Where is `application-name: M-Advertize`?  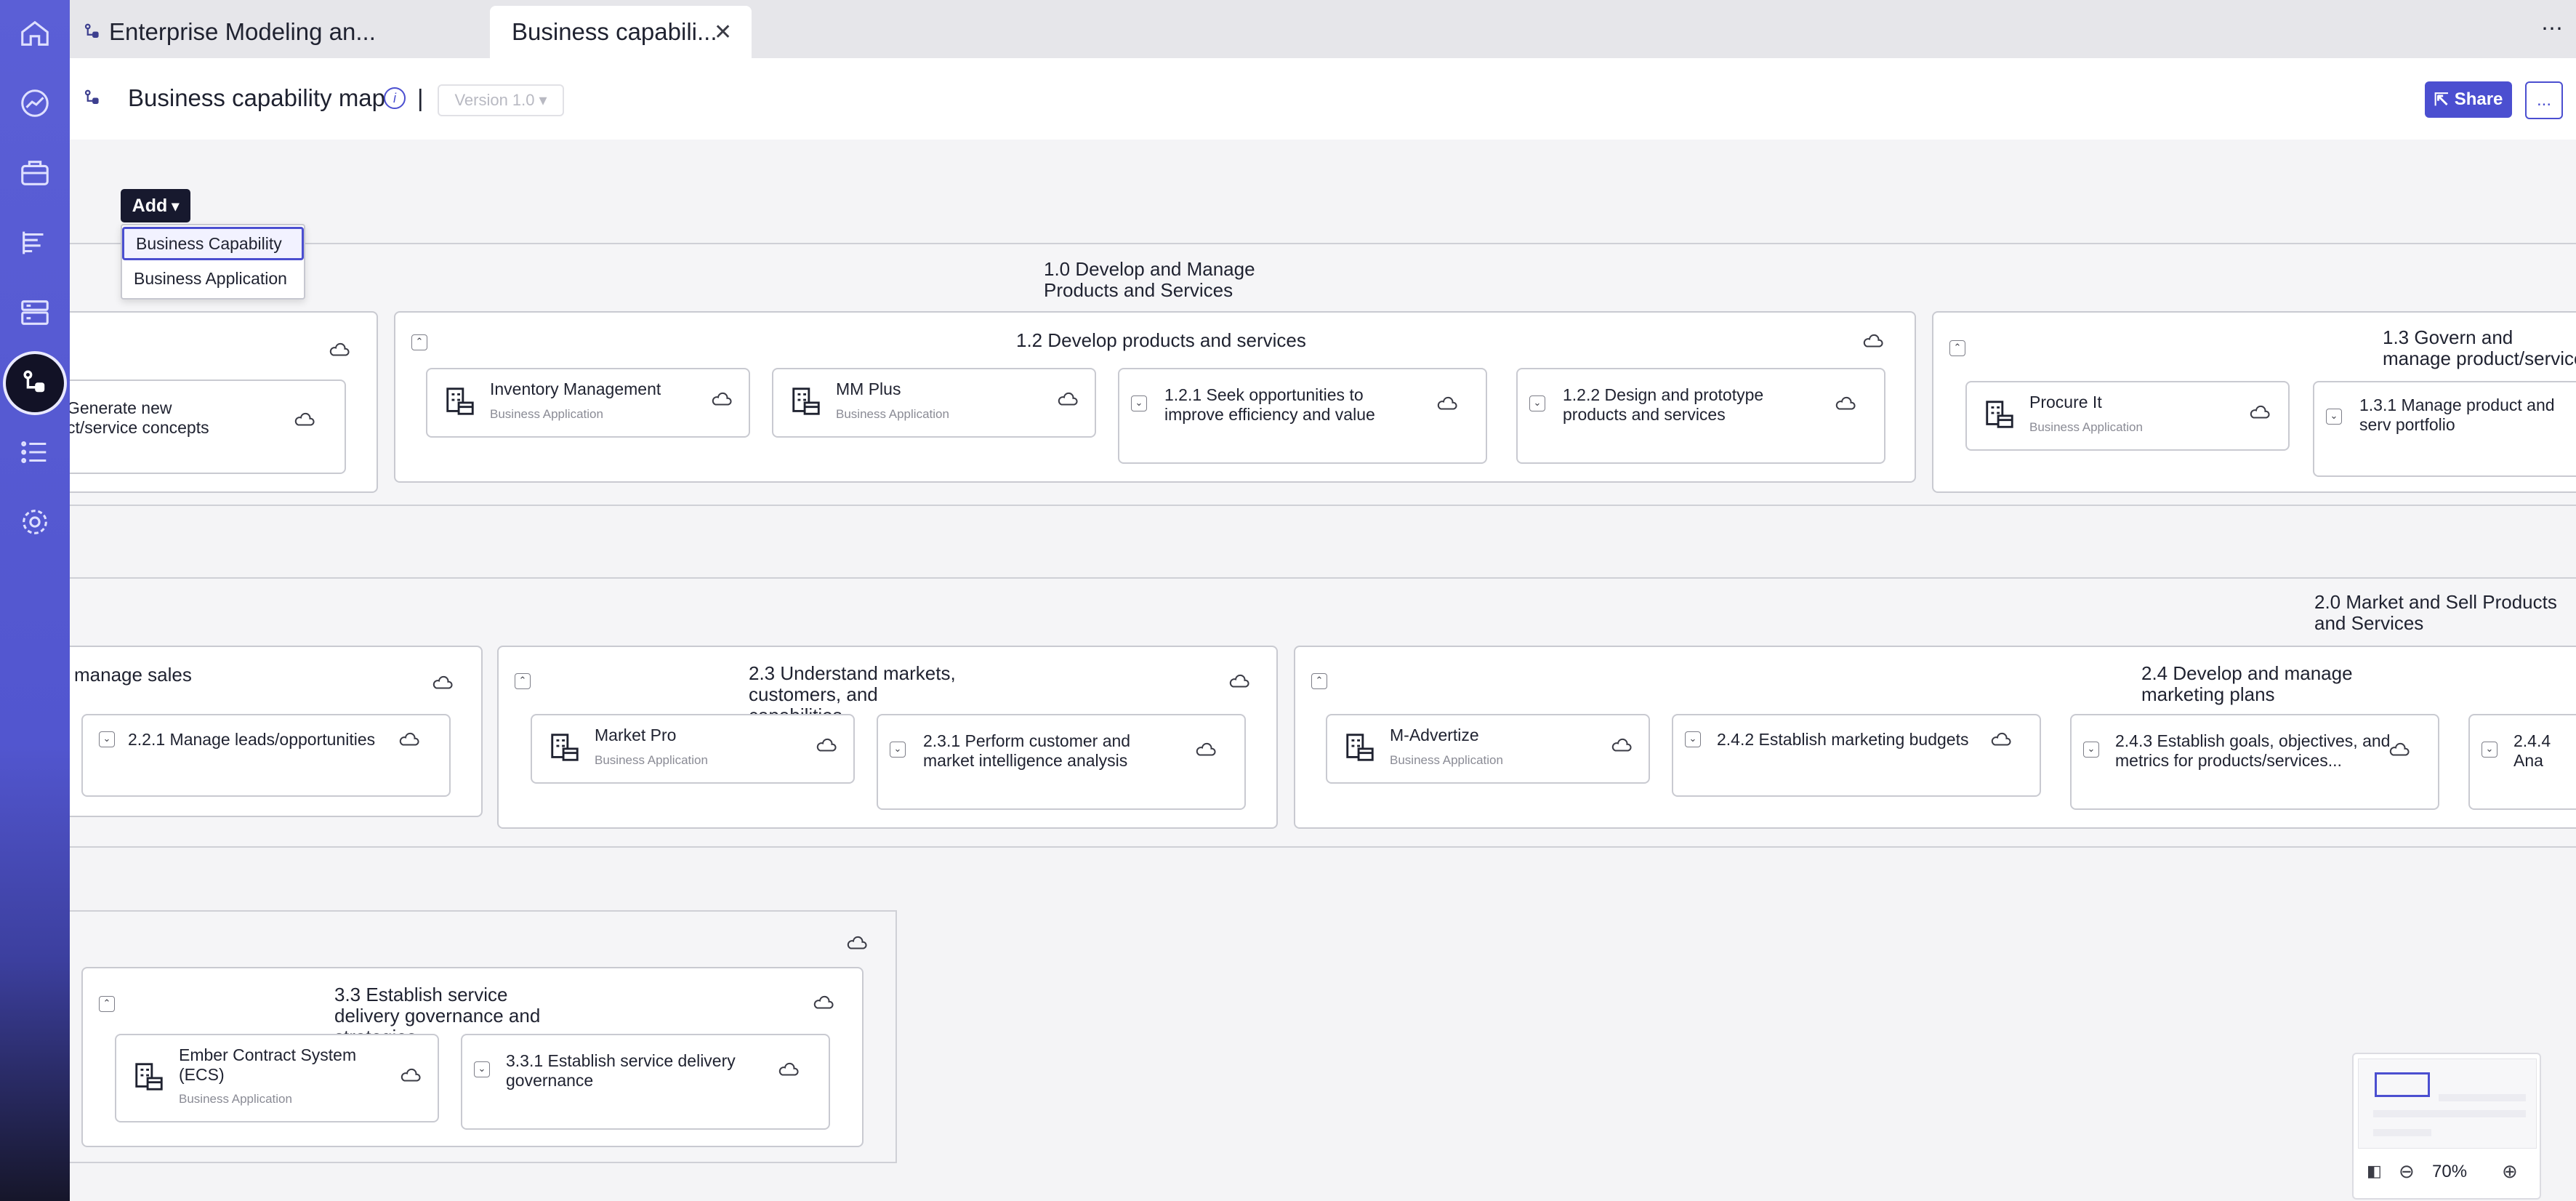 application-name: M-Advertize is located at coordinates (1434, 735).